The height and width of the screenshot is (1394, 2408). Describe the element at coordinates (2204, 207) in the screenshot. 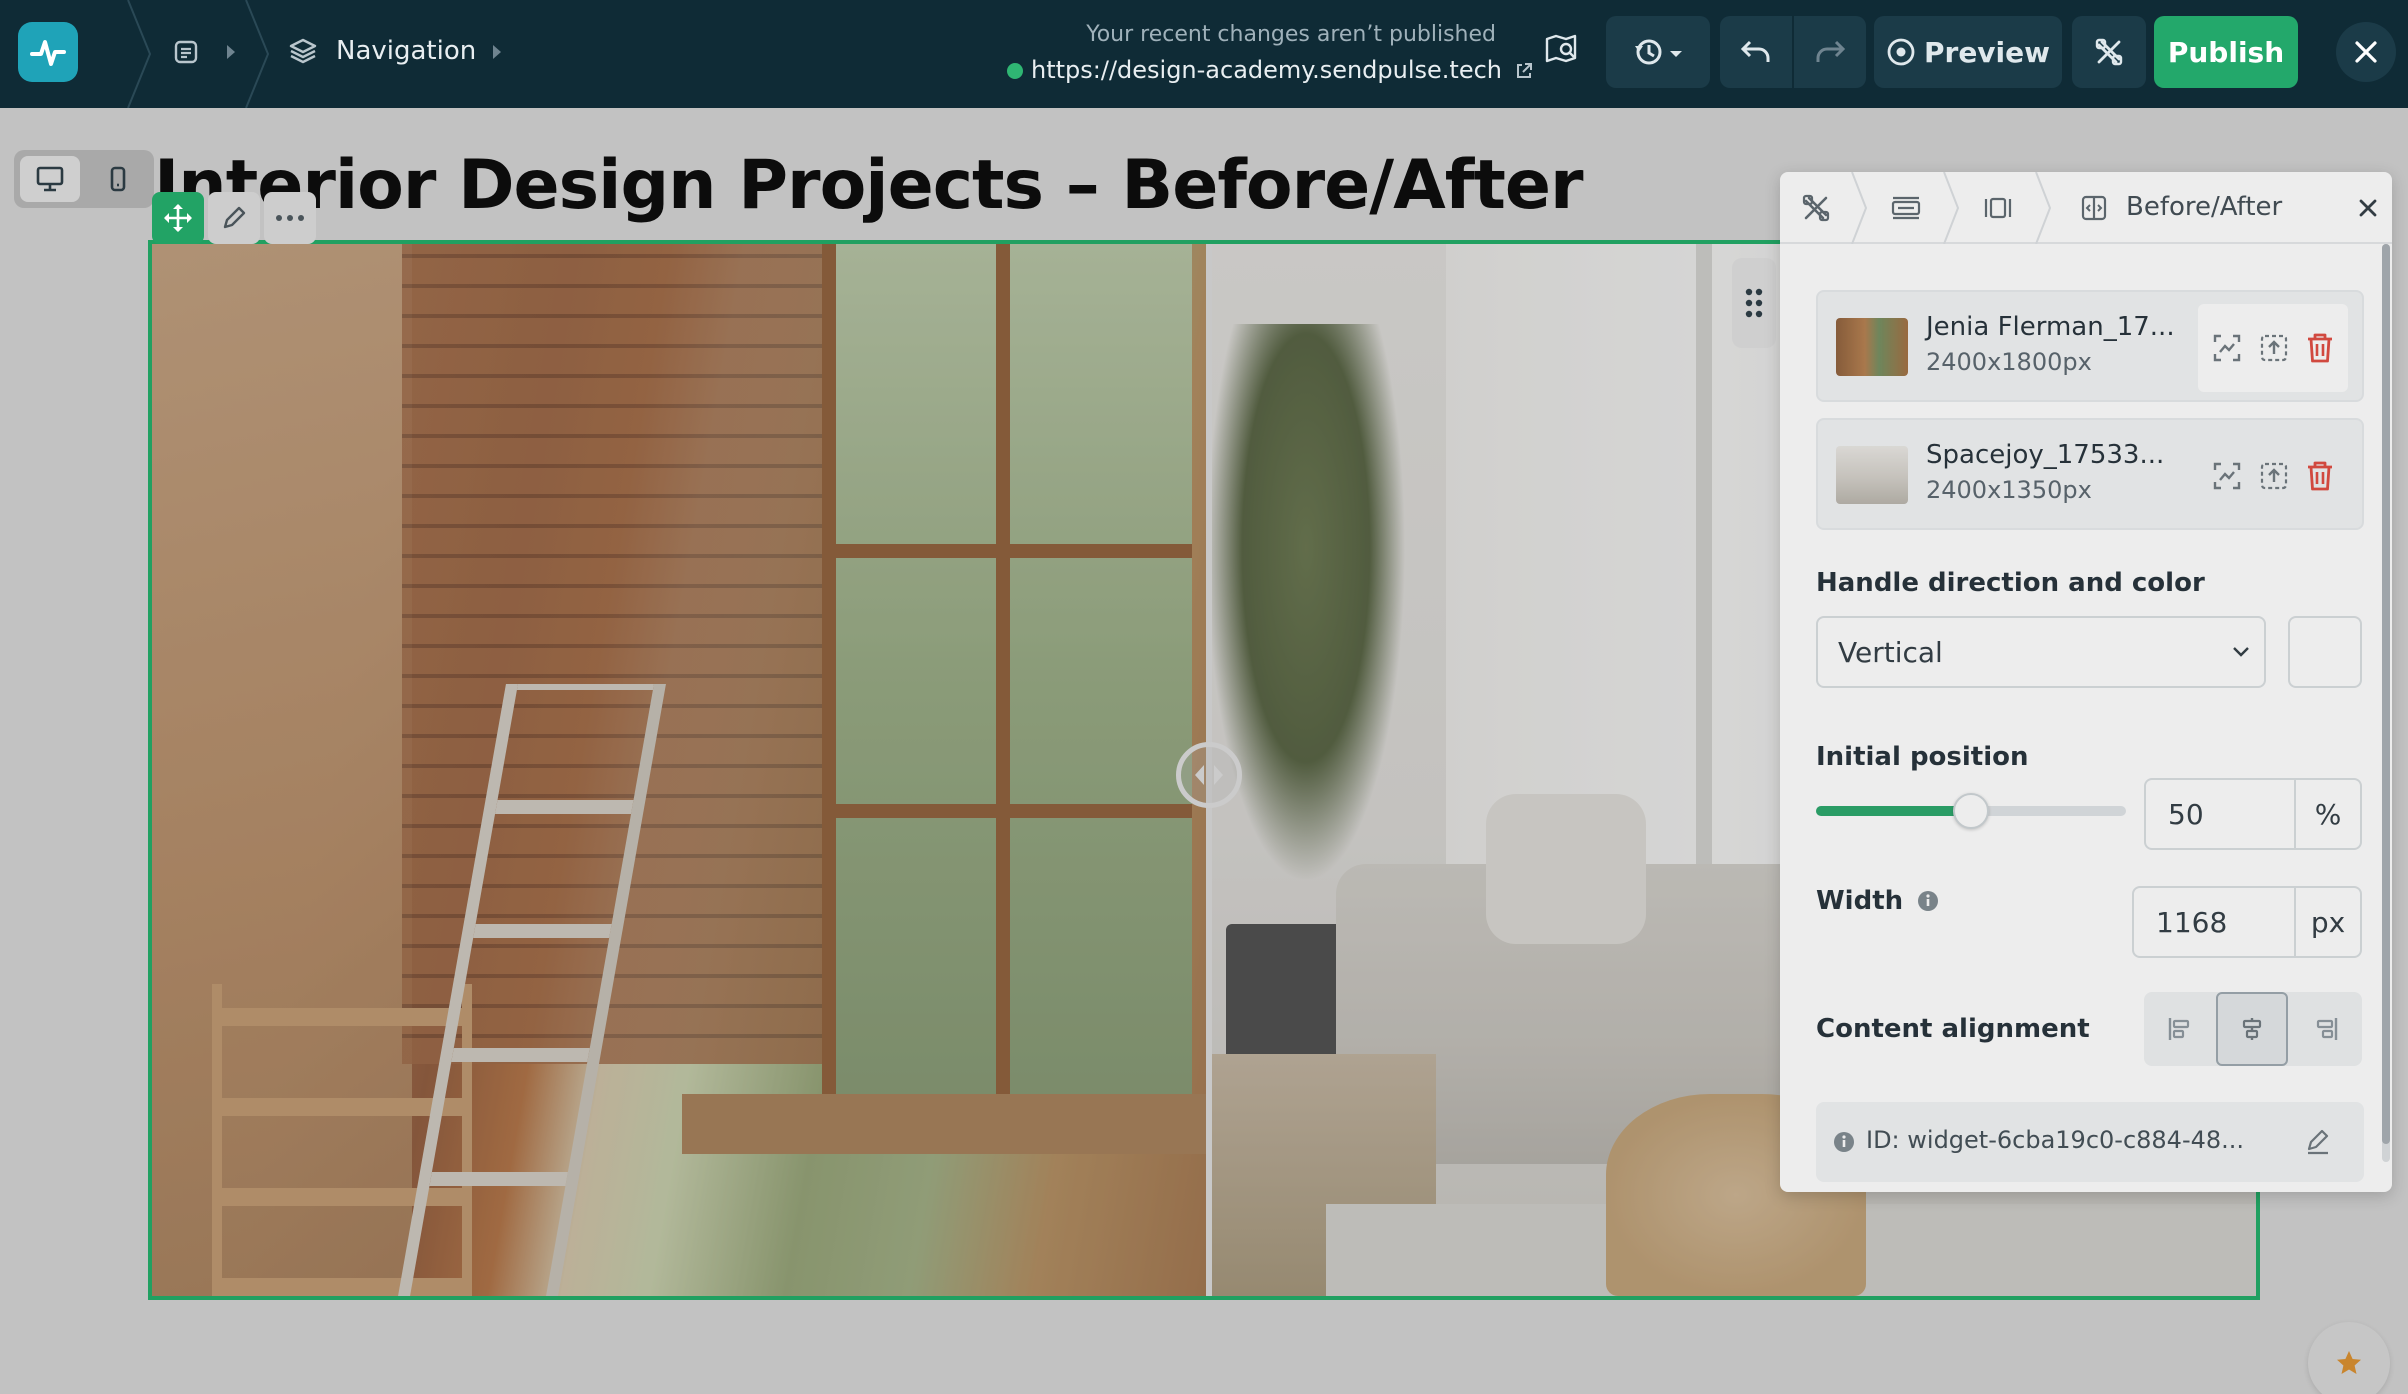

I see `panel-title: Before/After` at that location.